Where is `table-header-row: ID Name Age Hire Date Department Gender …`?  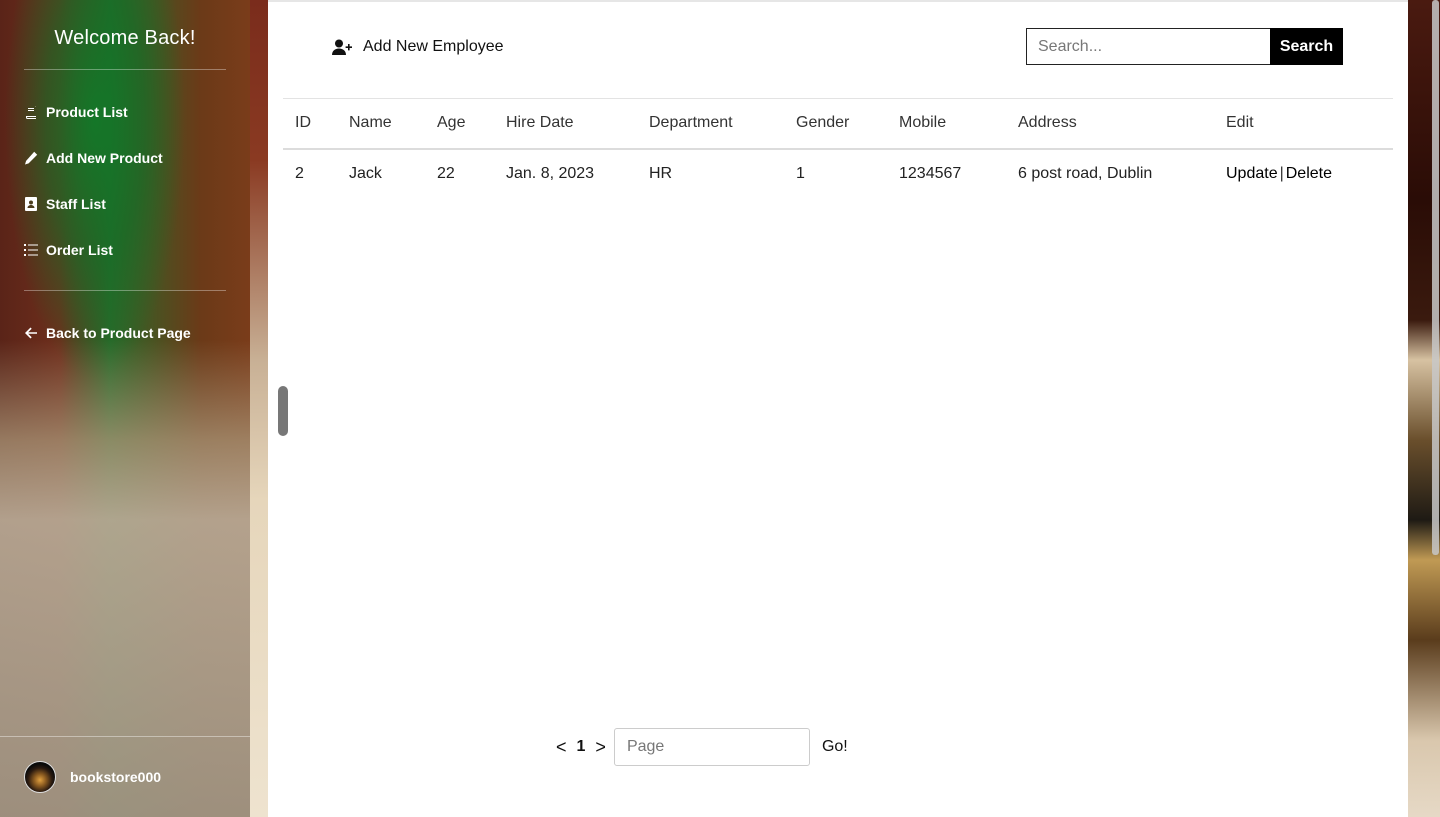 table-header-row: ID Name Age Hire Date Department Gender … is located at coordinates (838, 124).